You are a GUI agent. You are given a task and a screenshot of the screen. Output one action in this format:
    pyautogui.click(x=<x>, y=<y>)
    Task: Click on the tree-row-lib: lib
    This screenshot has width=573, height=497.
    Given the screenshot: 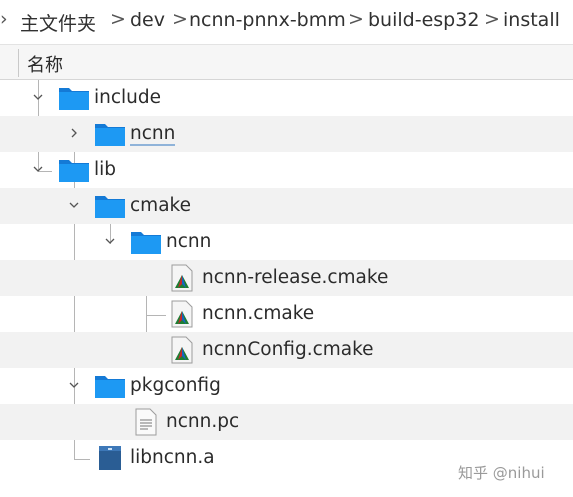 What is the action you would take?
    pyautogui.click(x=286, y=170)
    